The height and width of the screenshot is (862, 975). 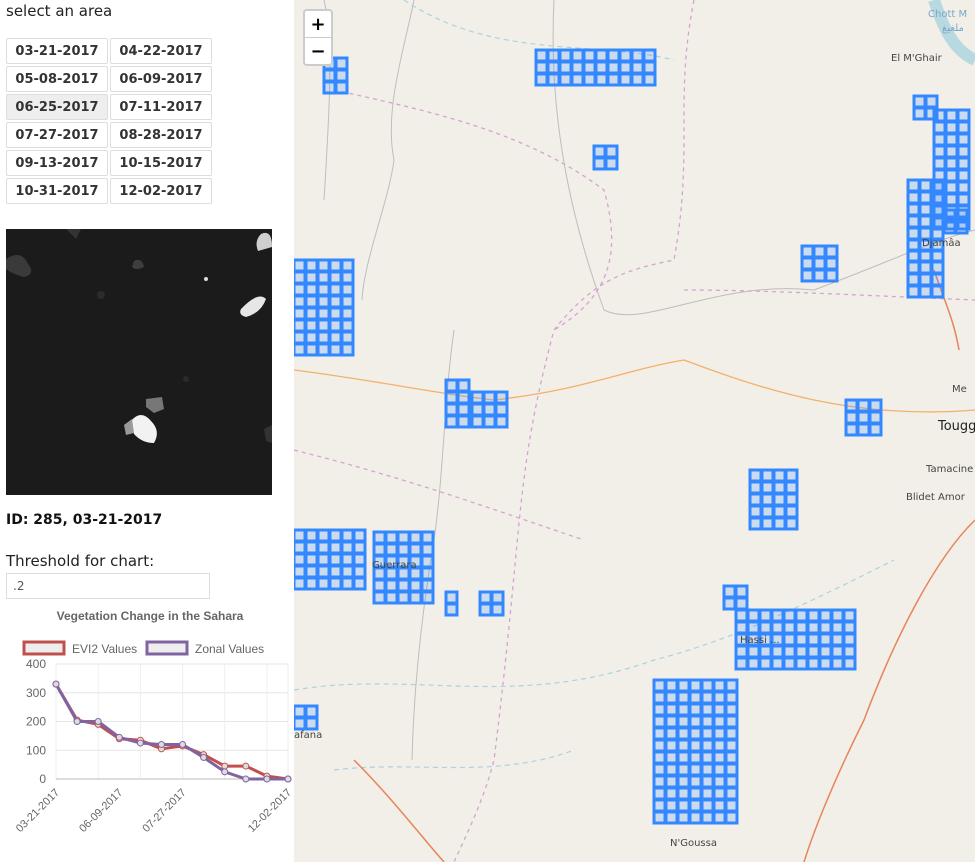 What do you see at coordinates (57, 51) in the screenshot?
I see `date-button-03-21-2017: 03-21-2017` at bounding box center [57, 51].